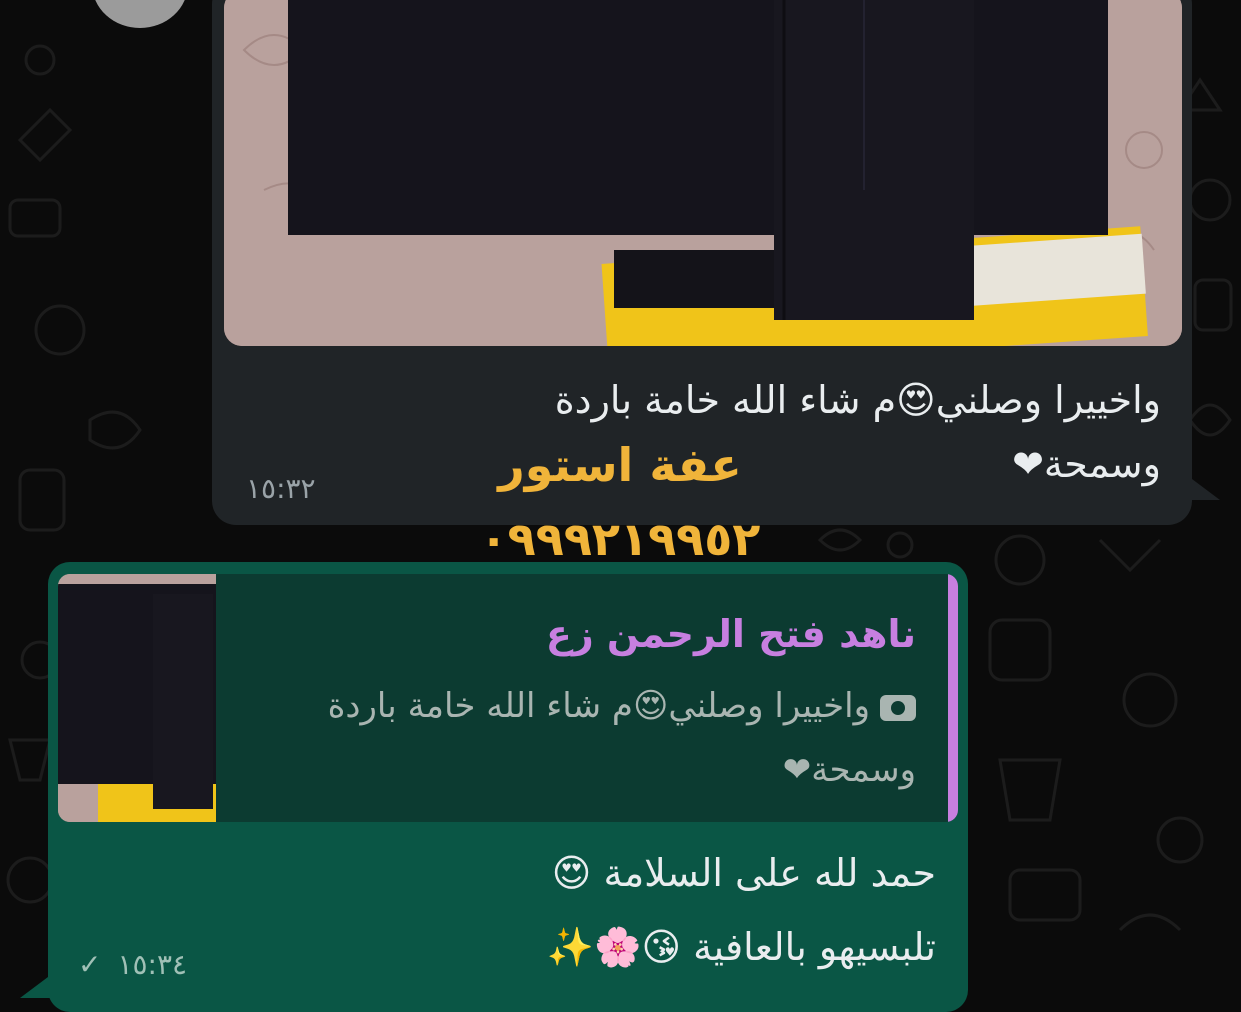 This screenshot has width=1241, height=1012. Describe the element at coordinates (898, 707) in the screenshot. I see `camera-icon` at that location.